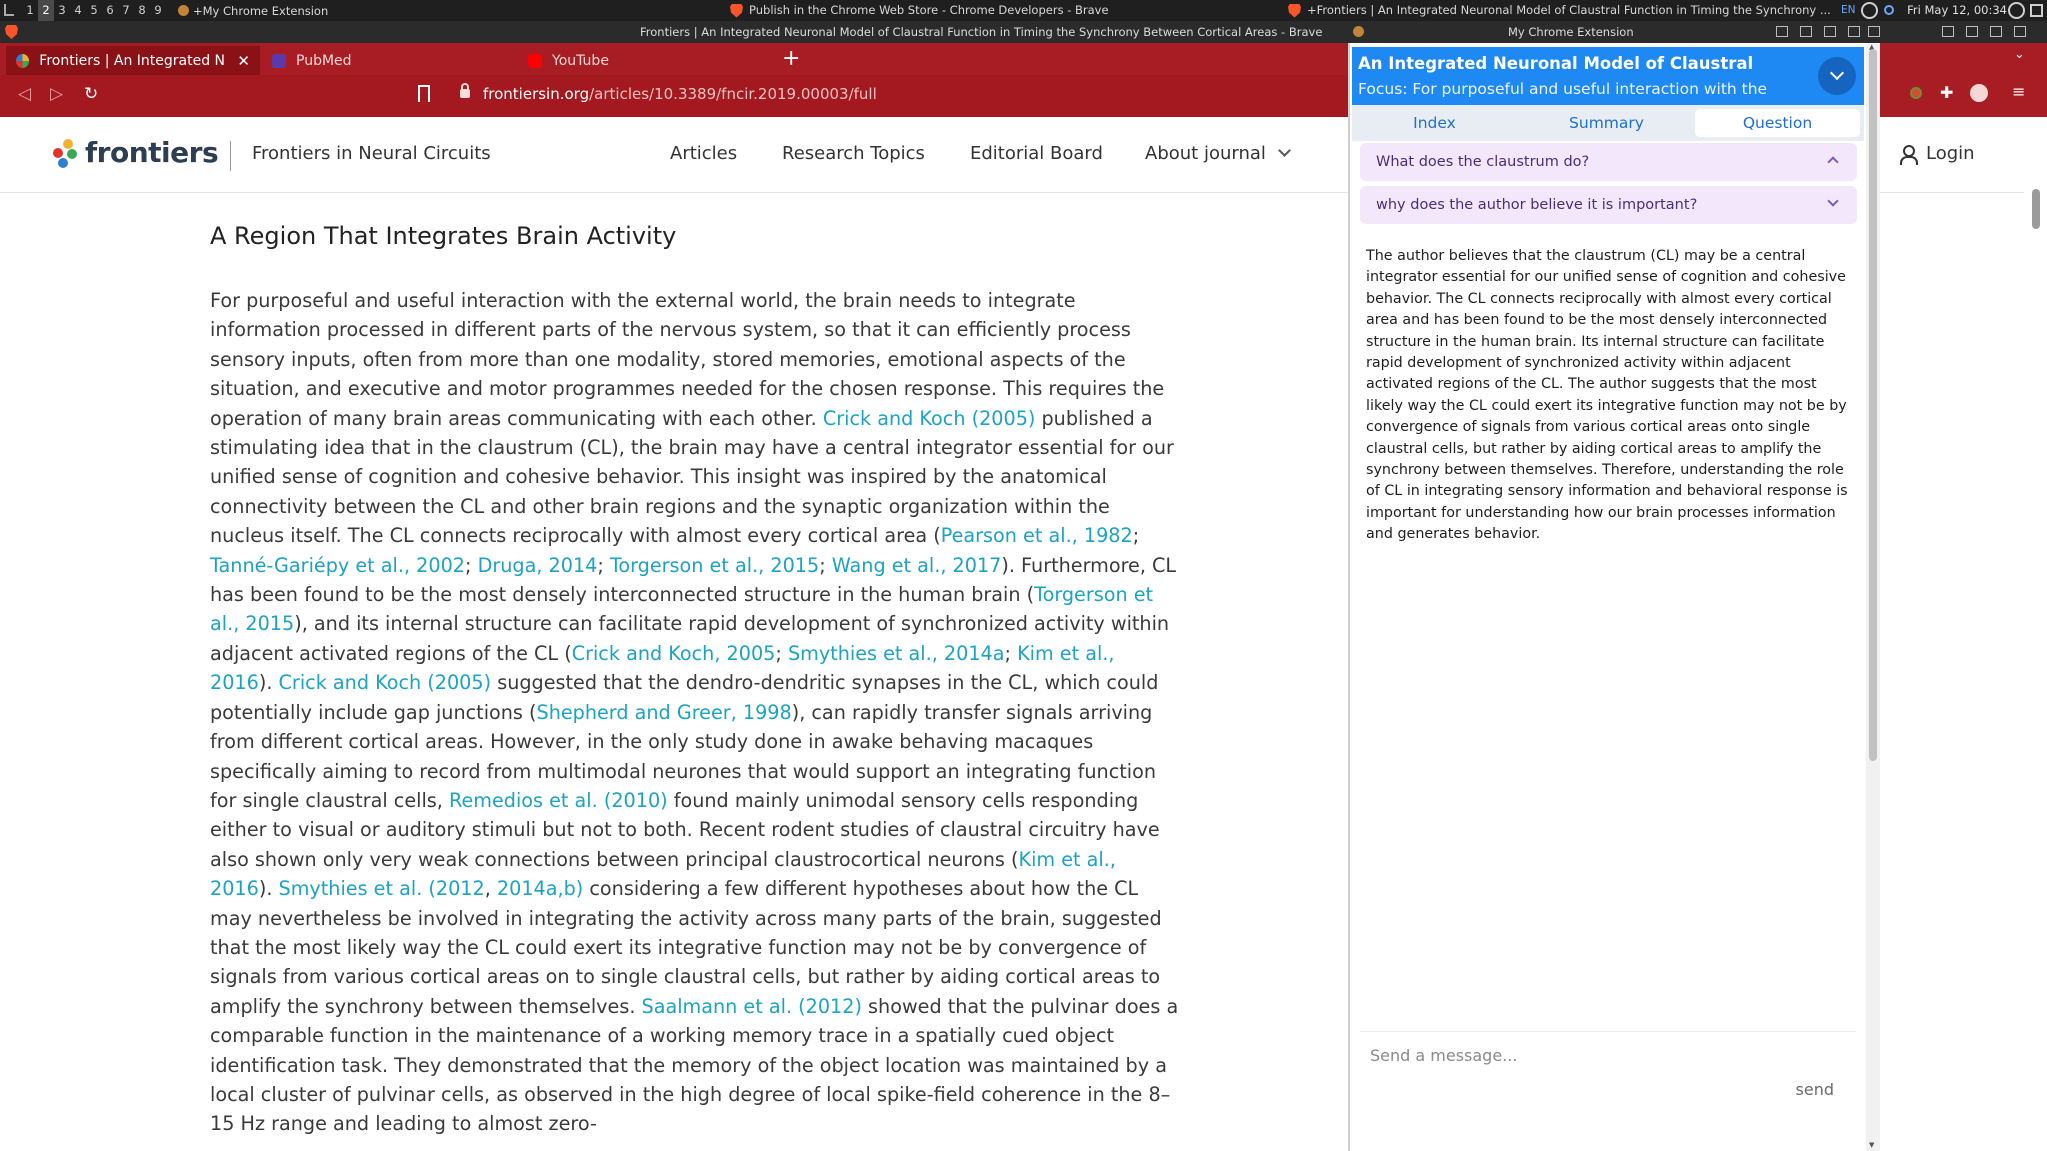  What do you see at coordinates (2019, 54) in the screenshot?
I see `chevron-down-icon: ⌄` at bounding box center [2019, 54].